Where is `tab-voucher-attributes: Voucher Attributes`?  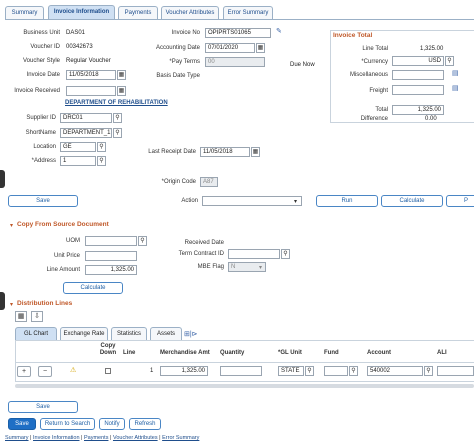 tab-voucher-attributes: Voucher Attributes is located at coordinates (190, 12).